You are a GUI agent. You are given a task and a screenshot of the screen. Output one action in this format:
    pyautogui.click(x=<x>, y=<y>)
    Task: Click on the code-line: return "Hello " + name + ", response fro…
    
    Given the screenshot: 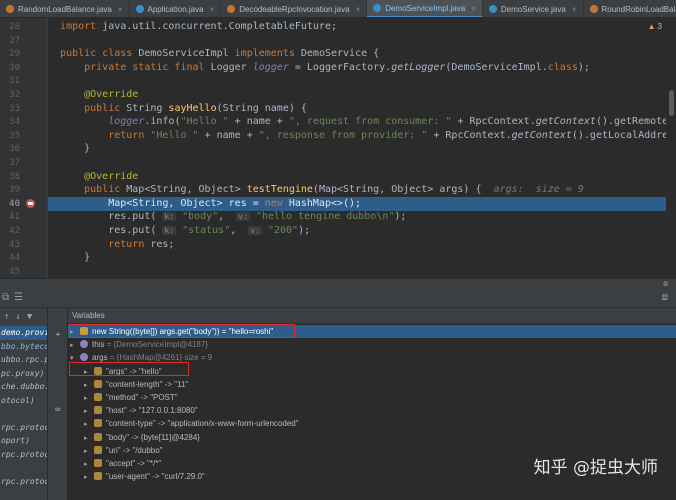 What is the action you would take?
    pyautogui.click(x=362, y=136)
    